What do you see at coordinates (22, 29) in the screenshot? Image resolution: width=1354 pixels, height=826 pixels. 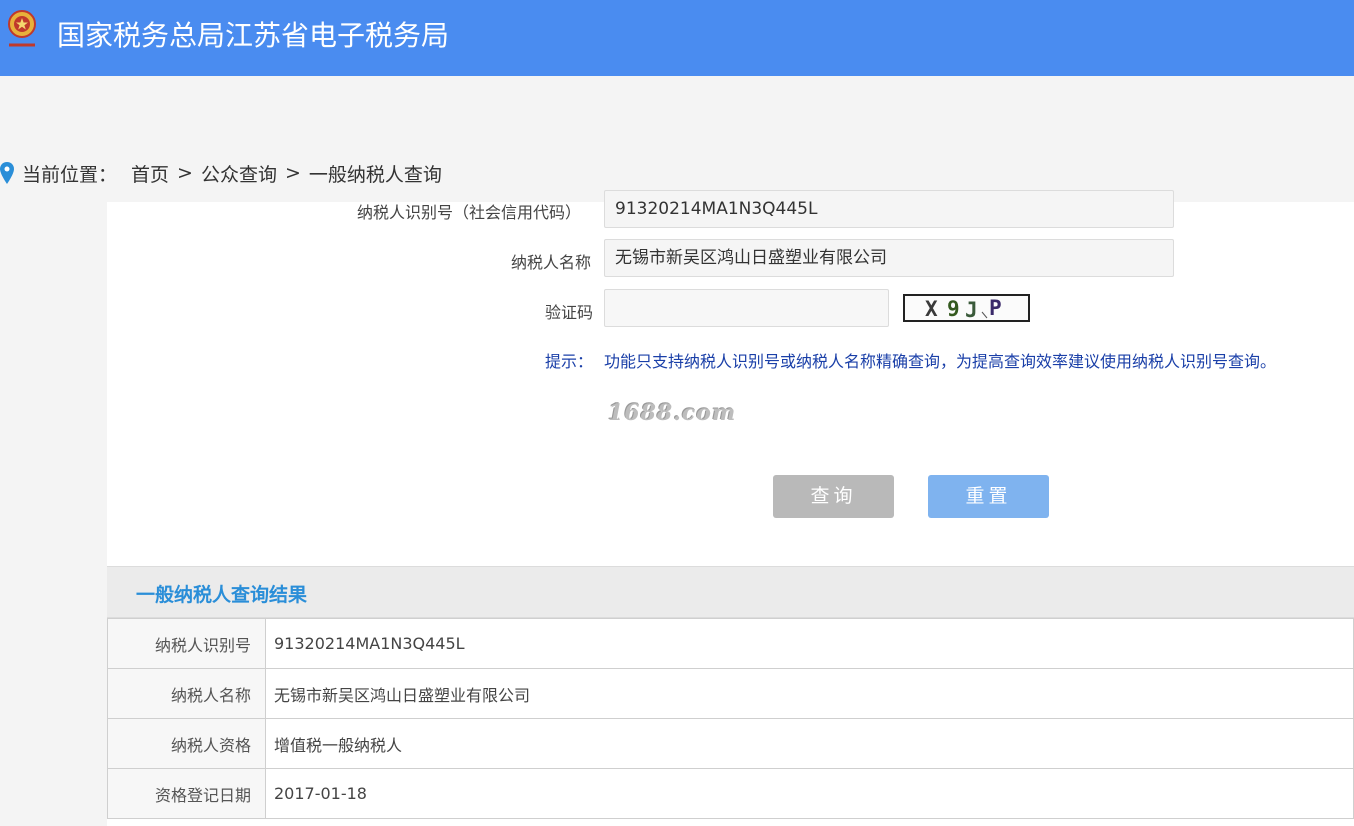 I see `tax-emblem-icon` at bounding box center [22, 29].